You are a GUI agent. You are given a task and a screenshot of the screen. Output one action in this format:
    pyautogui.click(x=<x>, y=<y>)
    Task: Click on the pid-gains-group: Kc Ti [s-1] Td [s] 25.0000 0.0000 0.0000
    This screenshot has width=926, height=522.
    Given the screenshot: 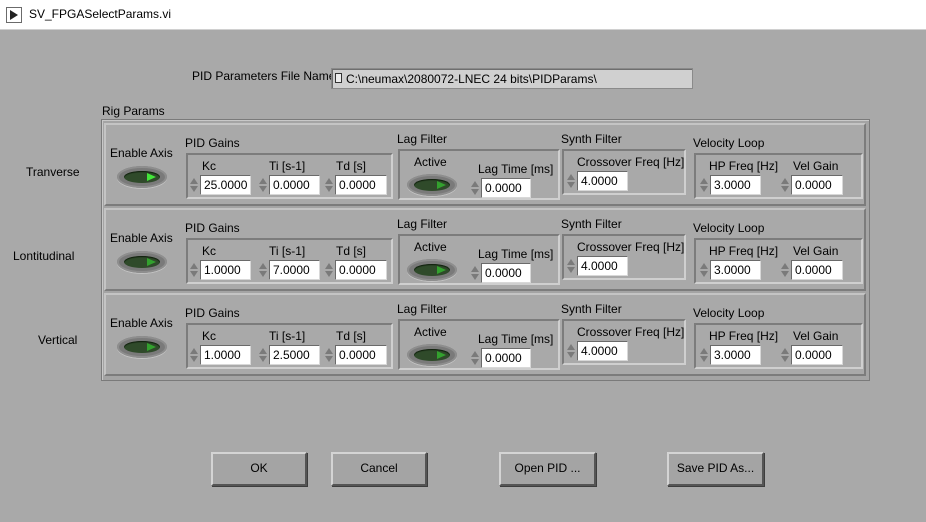 What is the action you would take?
    pyautogui.click(x=289, y=176)
    